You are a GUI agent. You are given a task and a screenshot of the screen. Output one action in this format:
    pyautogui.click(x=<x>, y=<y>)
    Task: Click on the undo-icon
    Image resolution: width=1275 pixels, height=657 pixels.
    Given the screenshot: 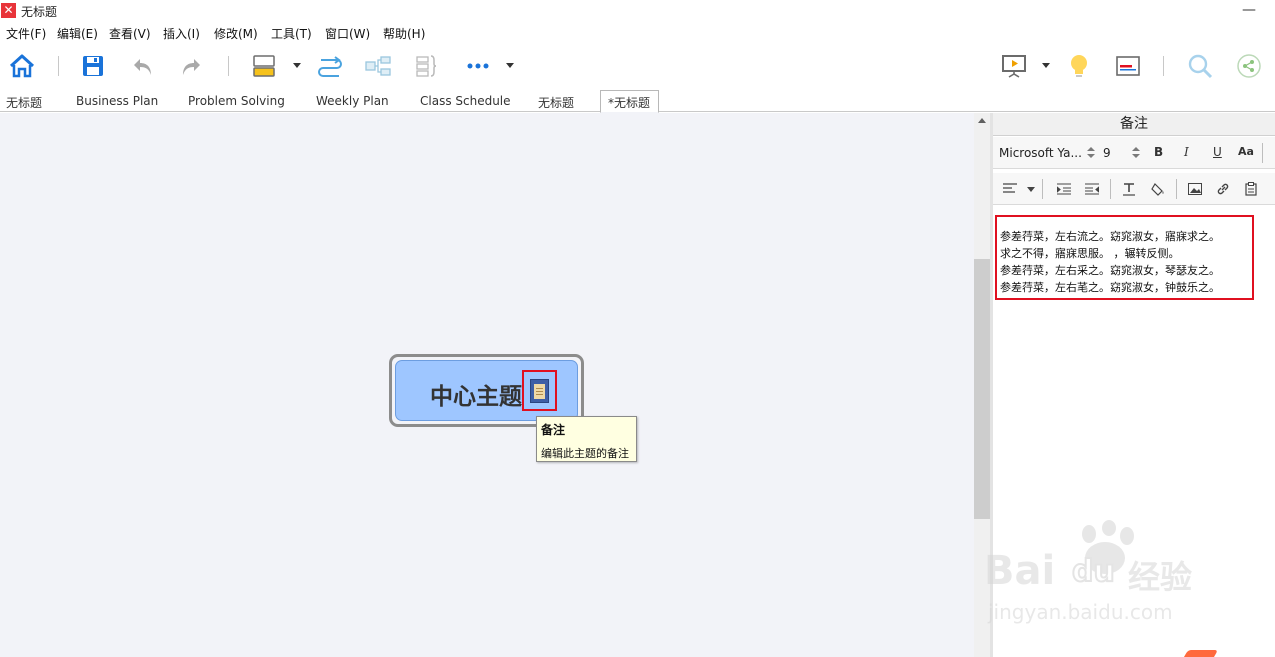 What is the action you would take?
    pyautogui.click(x=142, y=67)
    